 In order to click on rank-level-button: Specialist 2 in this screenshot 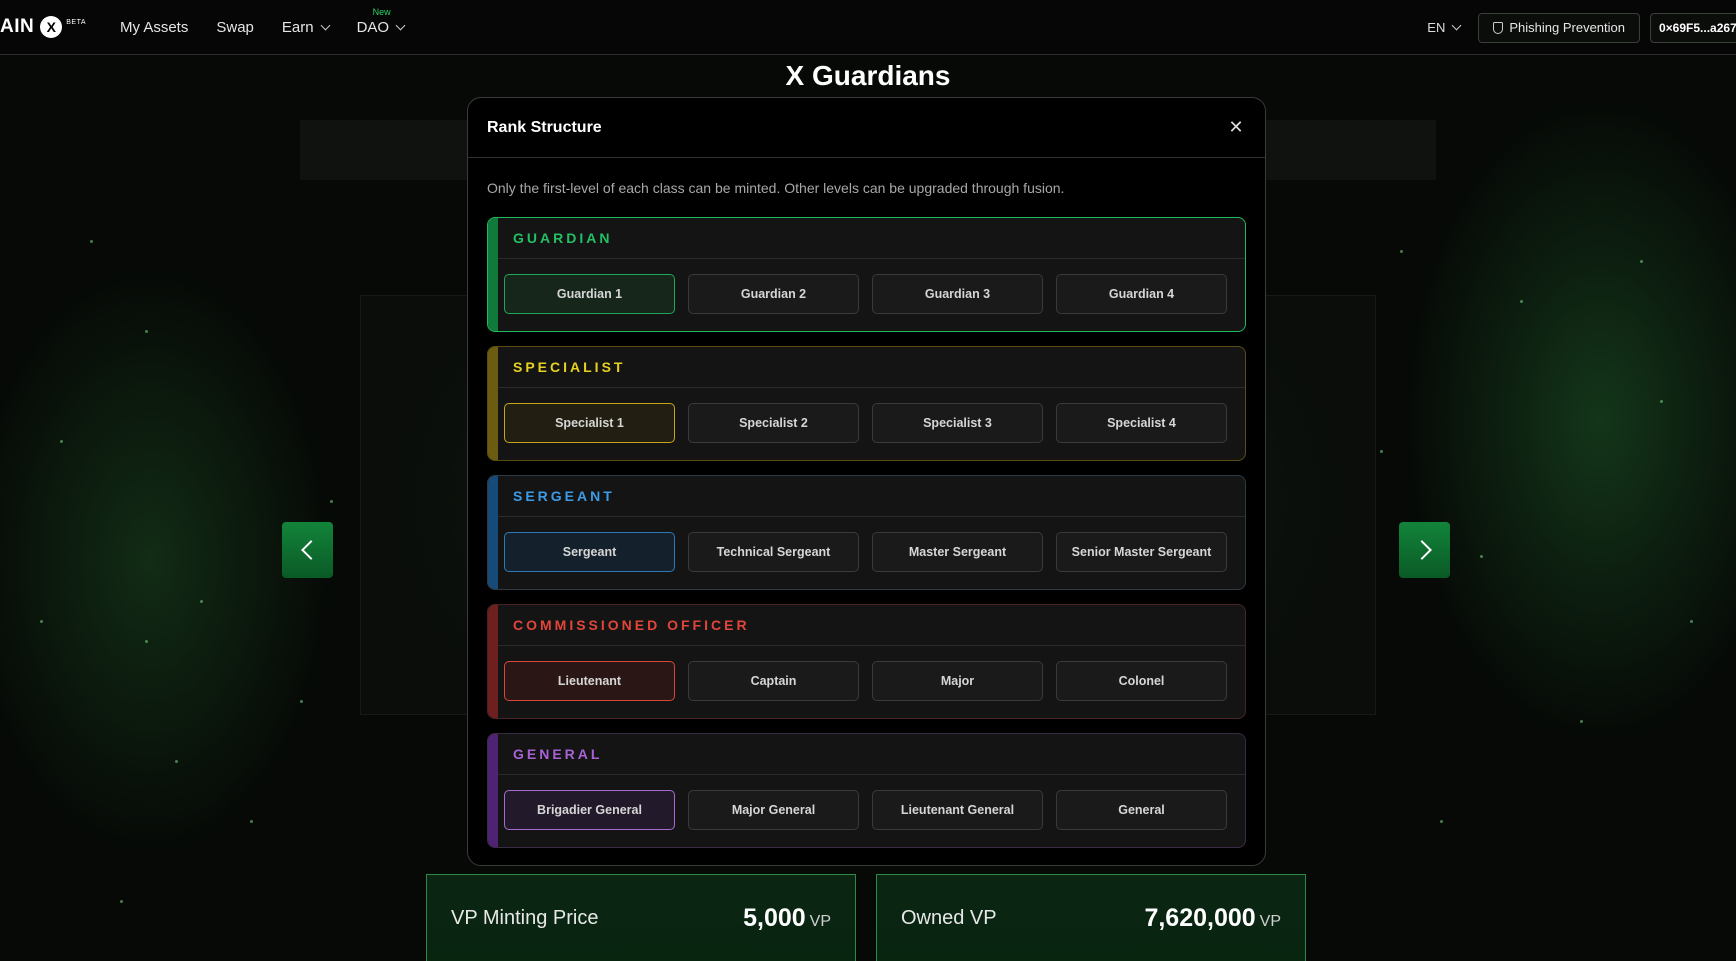, I will do `click(773, 423)`.